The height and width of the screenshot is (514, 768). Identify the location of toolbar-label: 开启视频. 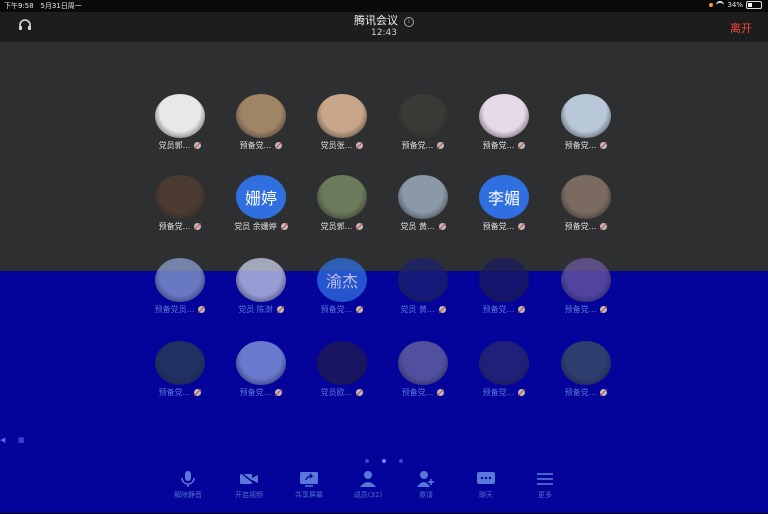
(249, 495).